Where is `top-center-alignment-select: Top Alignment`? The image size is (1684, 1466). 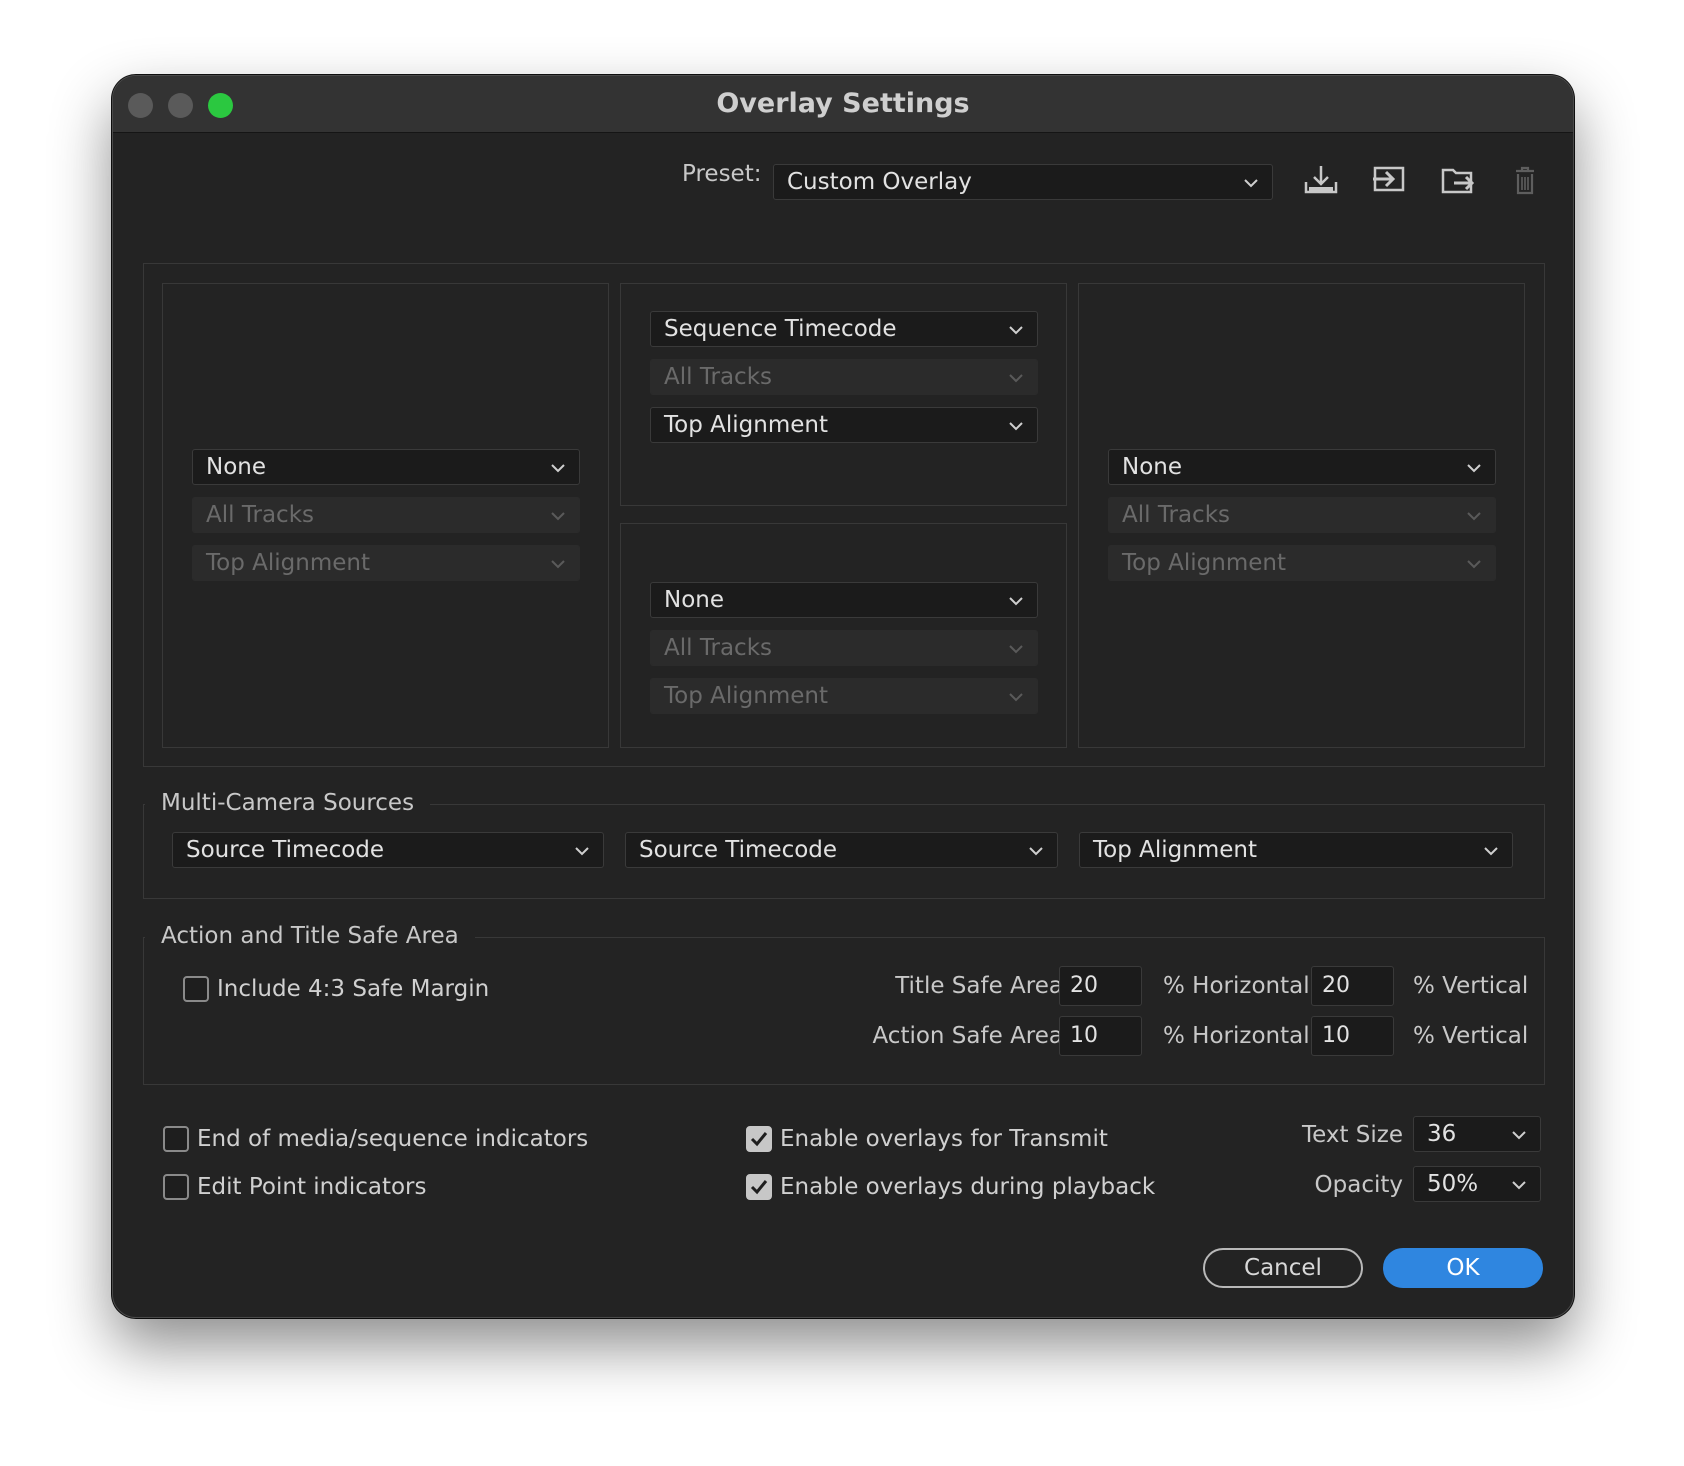 top-center-alignment-select: Top Alignment is located at coordinates (844, 425).